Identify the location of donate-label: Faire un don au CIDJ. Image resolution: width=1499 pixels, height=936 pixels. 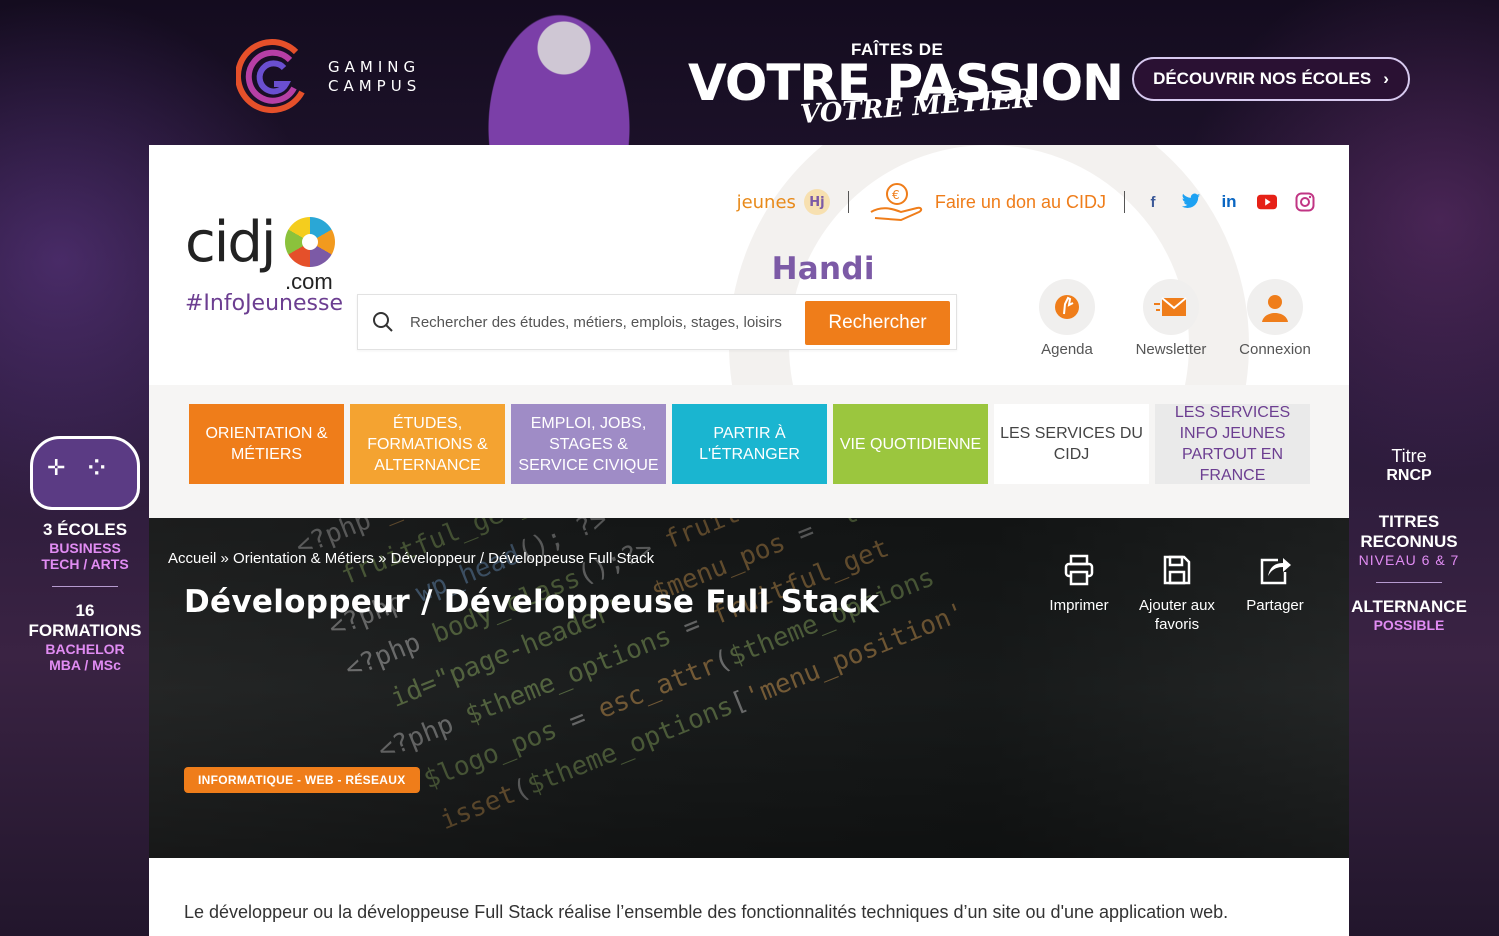
(1020, 201).